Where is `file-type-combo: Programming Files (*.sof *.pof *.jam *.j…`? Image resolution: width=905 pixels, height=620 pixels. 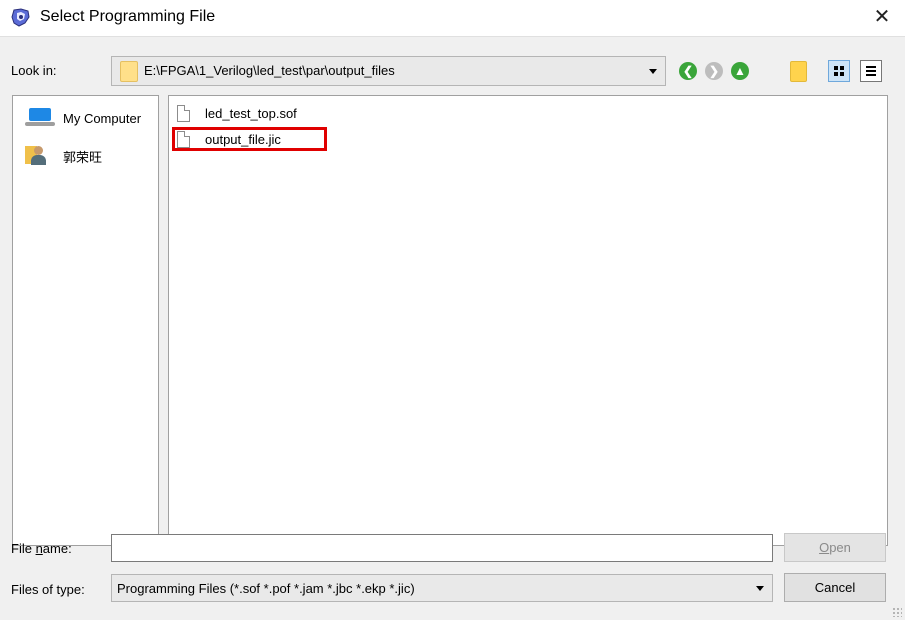
file-type-combo: Programming Files (*.sof *.pof *.jam *.j… is located at coordinates (442, 588).